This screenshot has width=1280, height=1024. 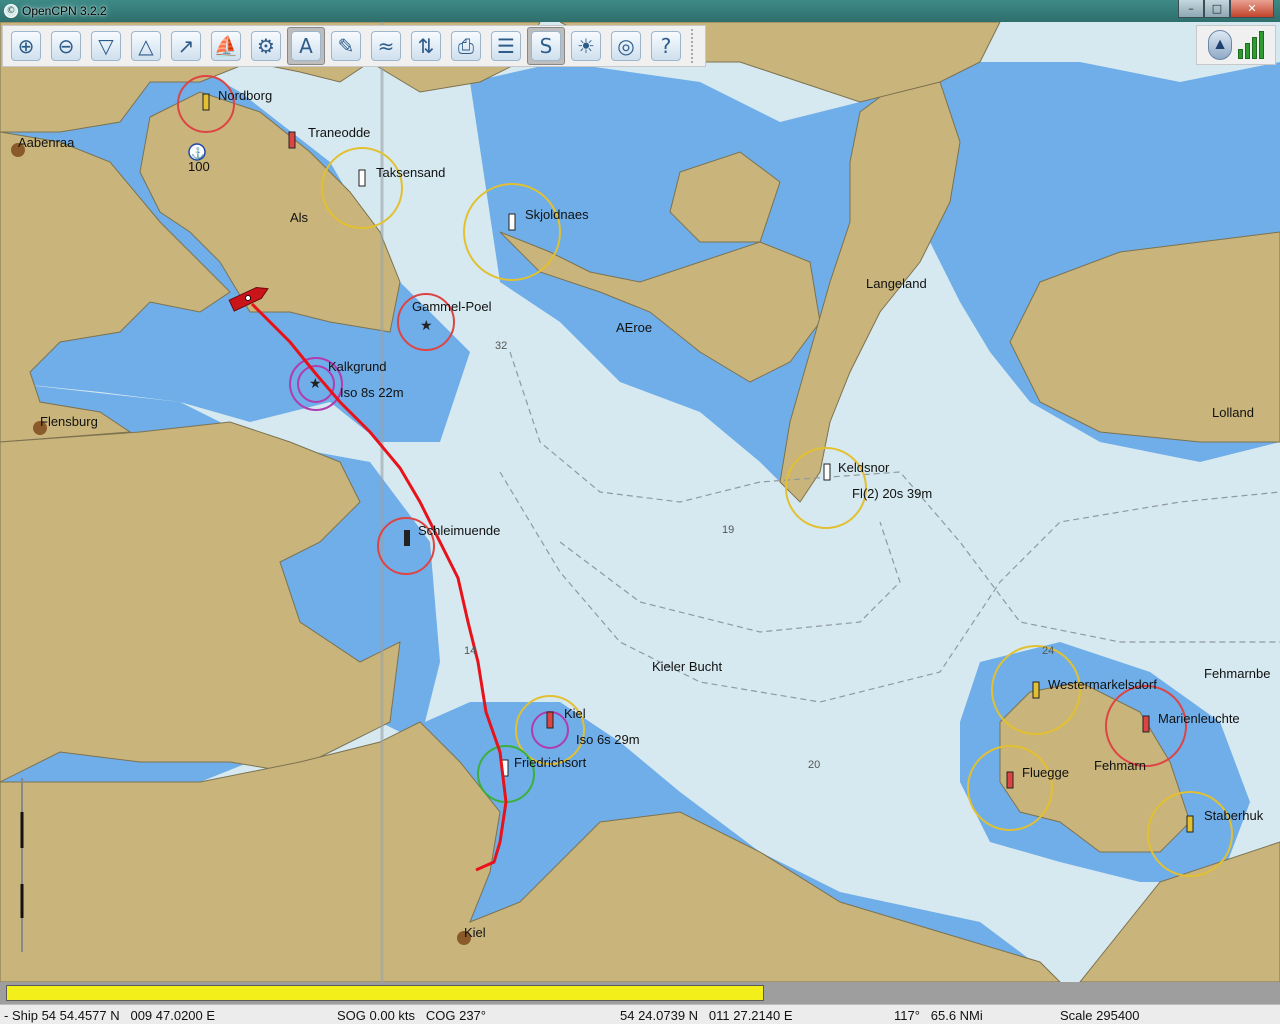 I want to click on zoom-out-icon: ⊖, so click(x=66, y=46).